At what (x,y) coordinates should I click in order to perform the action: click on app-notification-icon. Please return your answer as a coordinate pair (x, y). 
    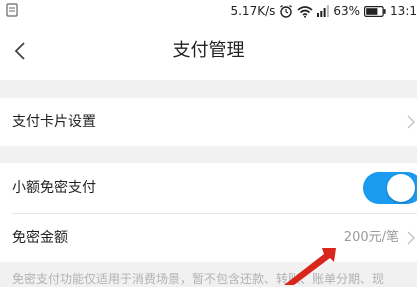
    Looking at the image, I should click on (12, 10).